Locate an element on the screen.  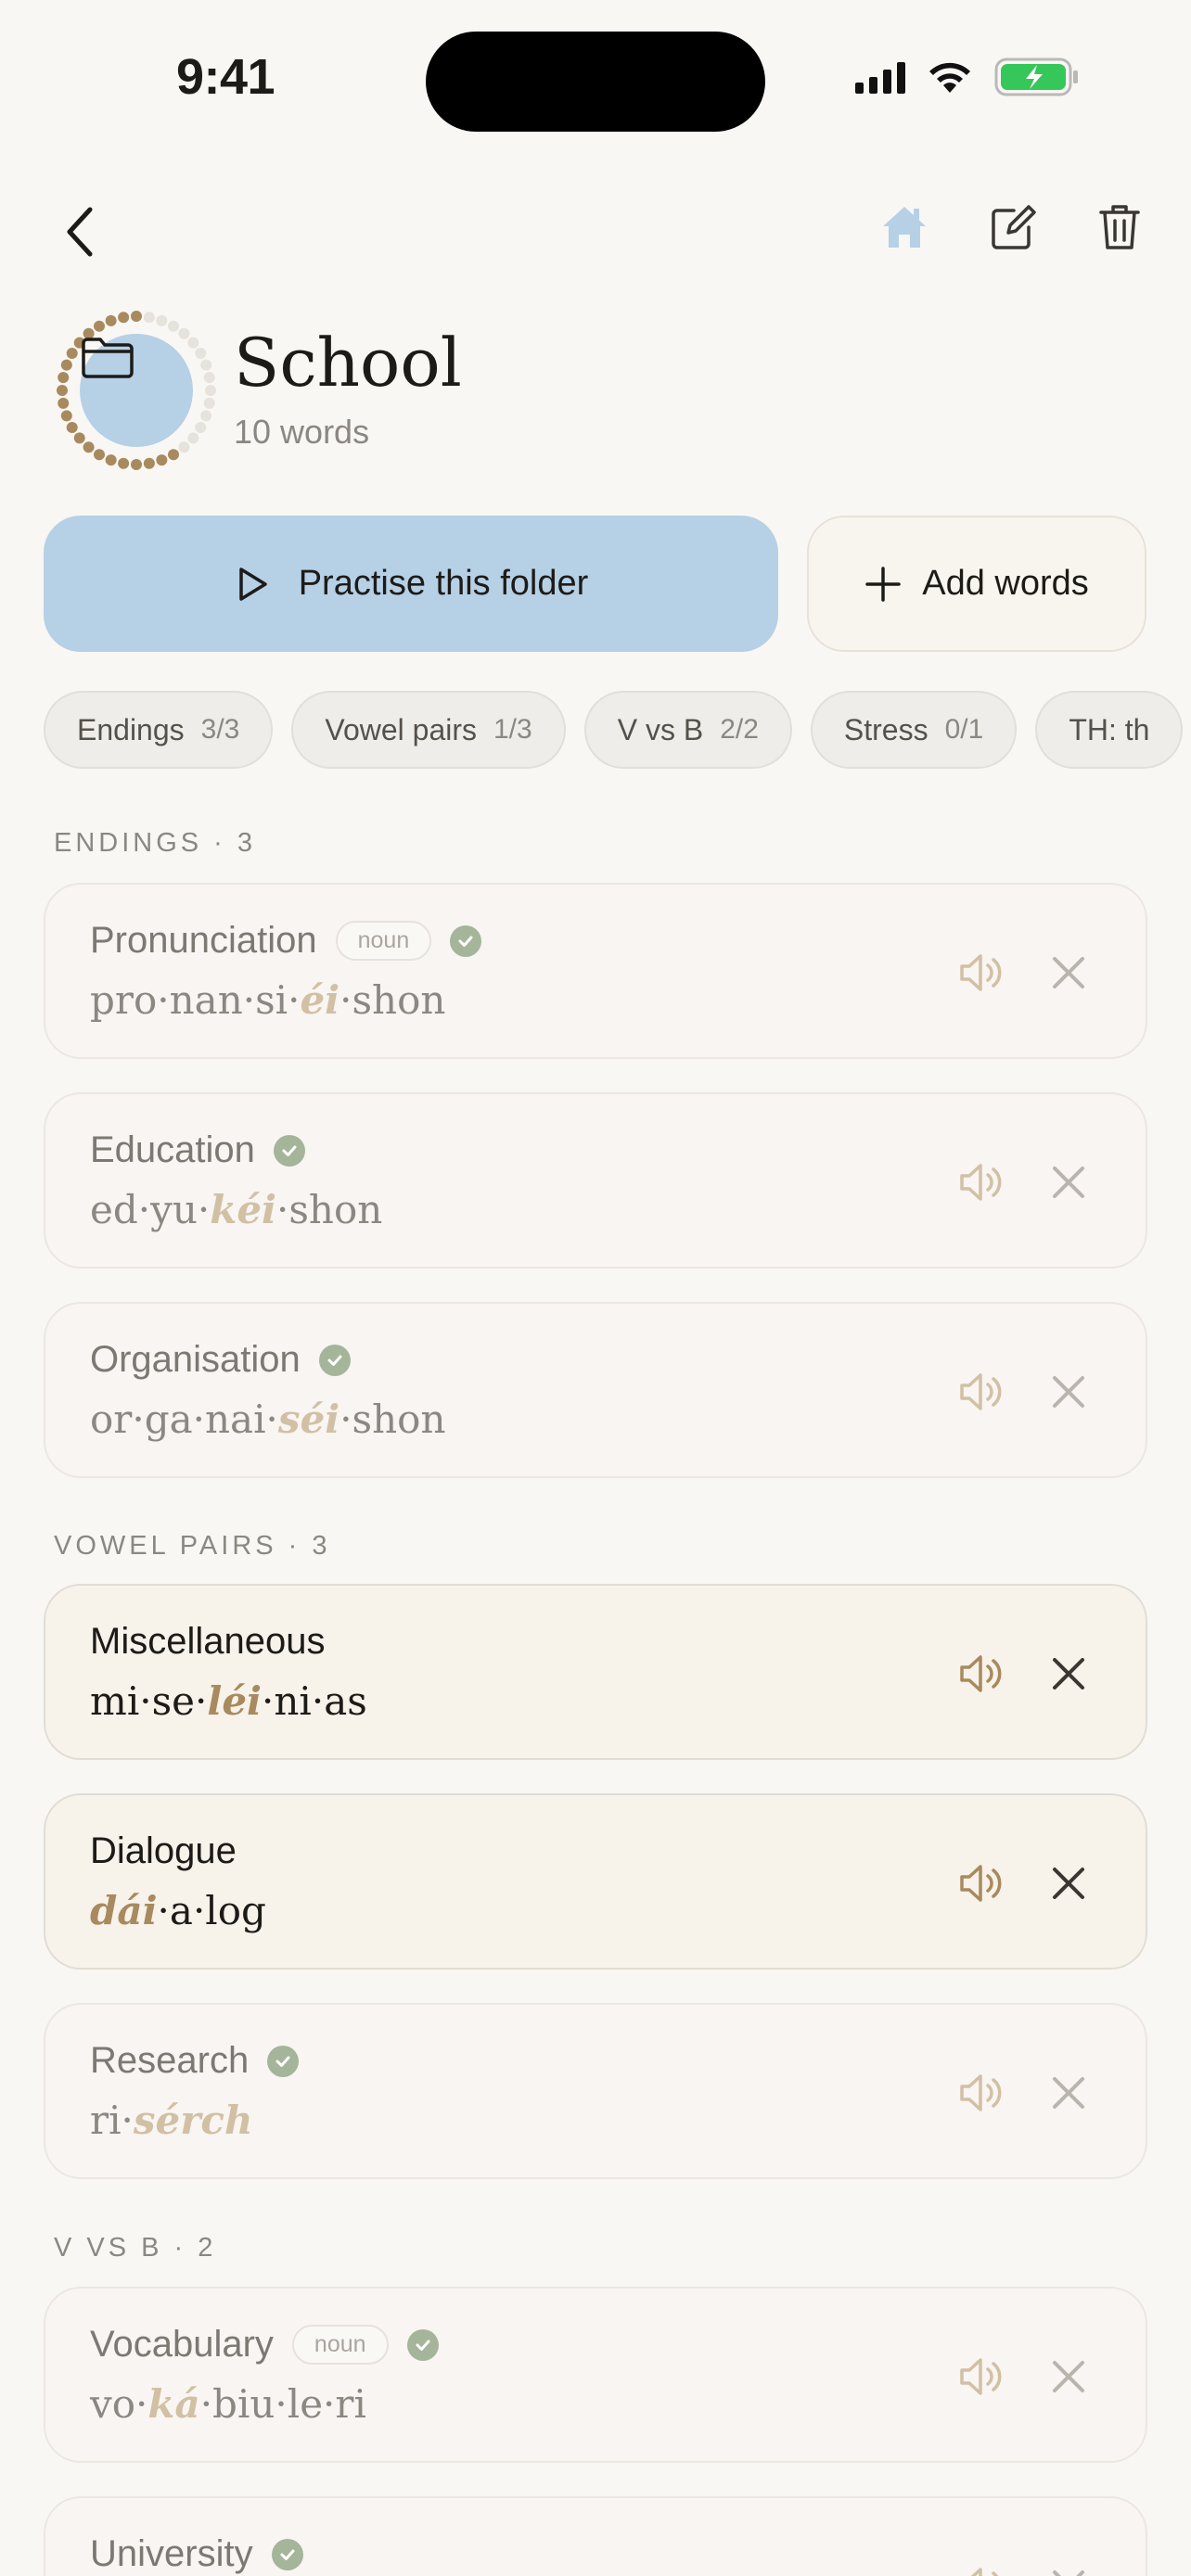
status-icons is located at coordinates (967, 76).